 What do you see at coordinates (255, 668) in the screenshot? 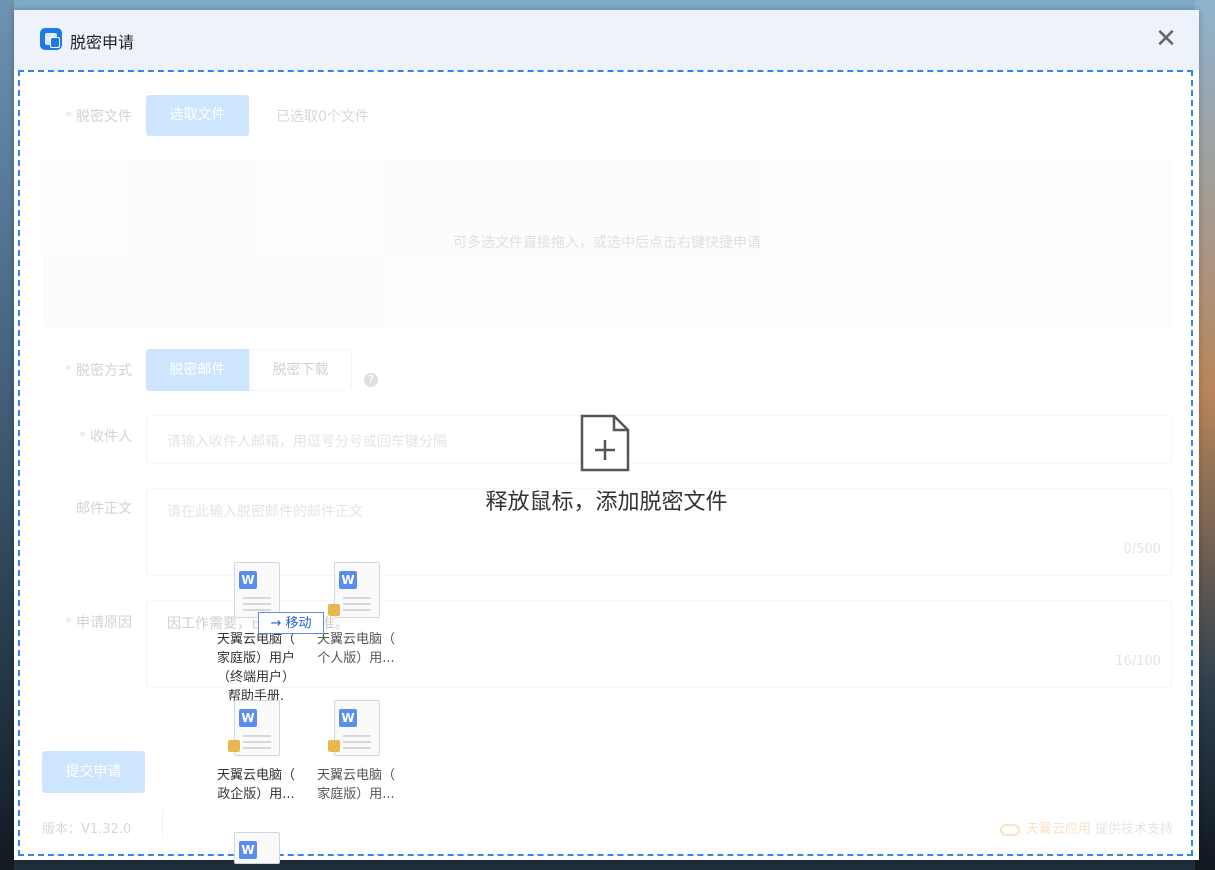
I see `file-label: 天翼云电脑（ 家庭版）用户 （终端用户） 帮助手册.` at bounding box center [255, 668].